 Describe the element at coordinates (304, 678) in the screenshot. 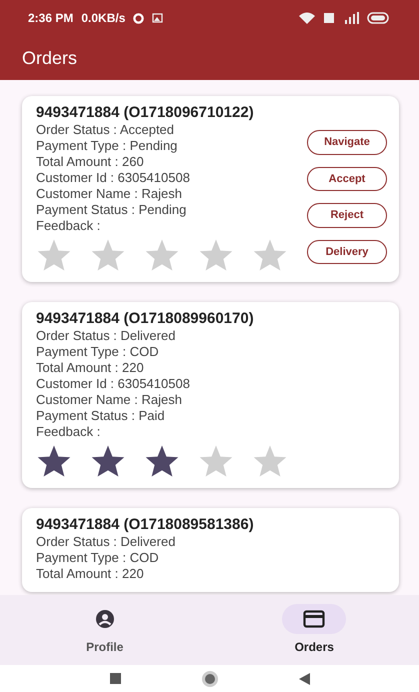

I see `back-icon` at that location.